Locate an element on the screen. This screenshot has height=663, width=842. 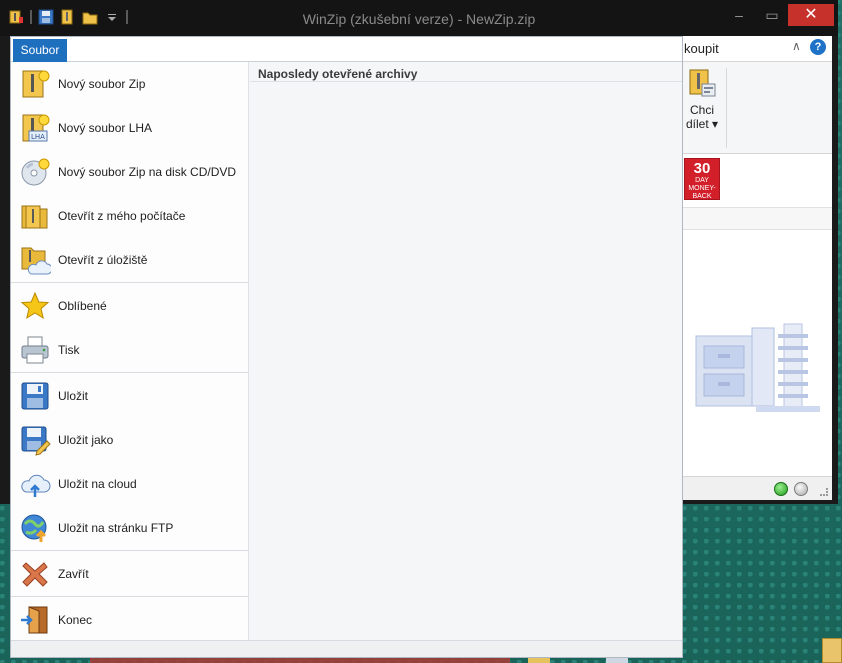
menu-label: Nový soubor Zip na disk CD/DVD is located at coordinates (147, 172).